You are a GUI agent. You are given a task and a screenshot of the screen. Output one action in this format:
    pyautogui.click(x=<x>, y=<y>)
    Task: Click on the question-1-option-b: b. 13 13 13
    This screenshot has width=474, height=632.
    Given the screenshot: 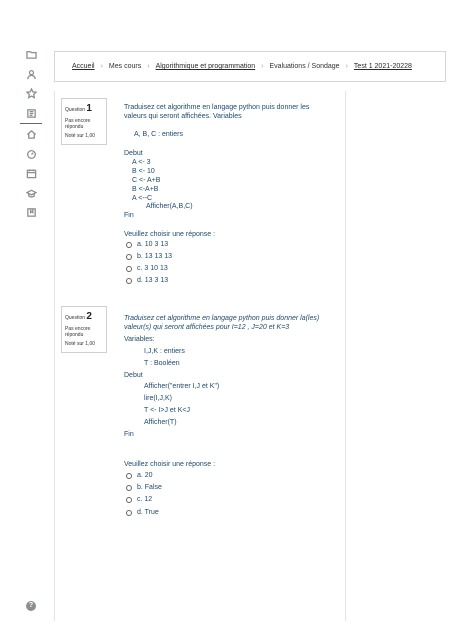 What is the action you would take?
    pyautogui.click(x=149, y=256)
    